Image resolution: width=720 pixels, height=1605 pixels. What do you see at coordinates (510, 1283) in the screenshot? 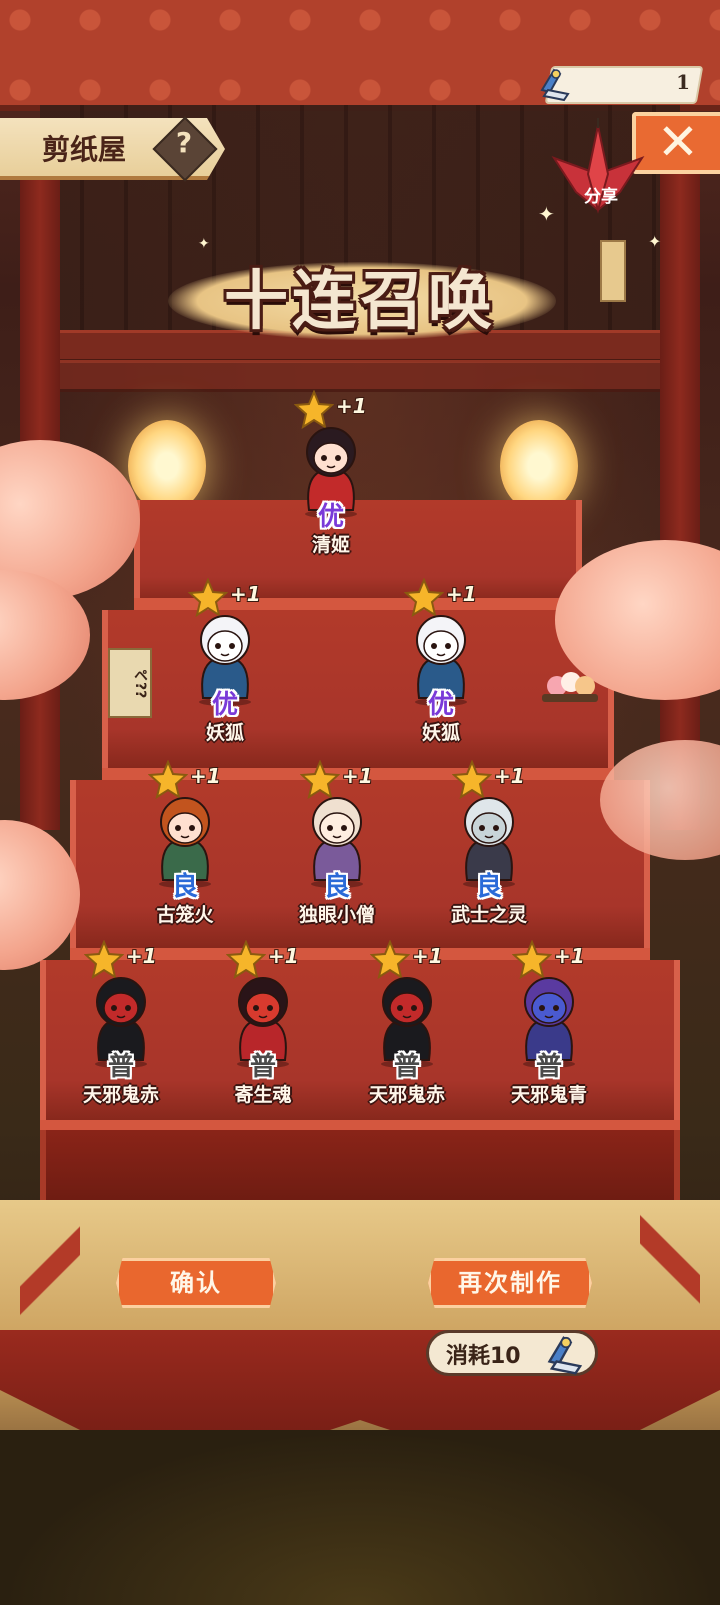
I see `make-again-button: 再次制作` at bounding box center [510, 1283].